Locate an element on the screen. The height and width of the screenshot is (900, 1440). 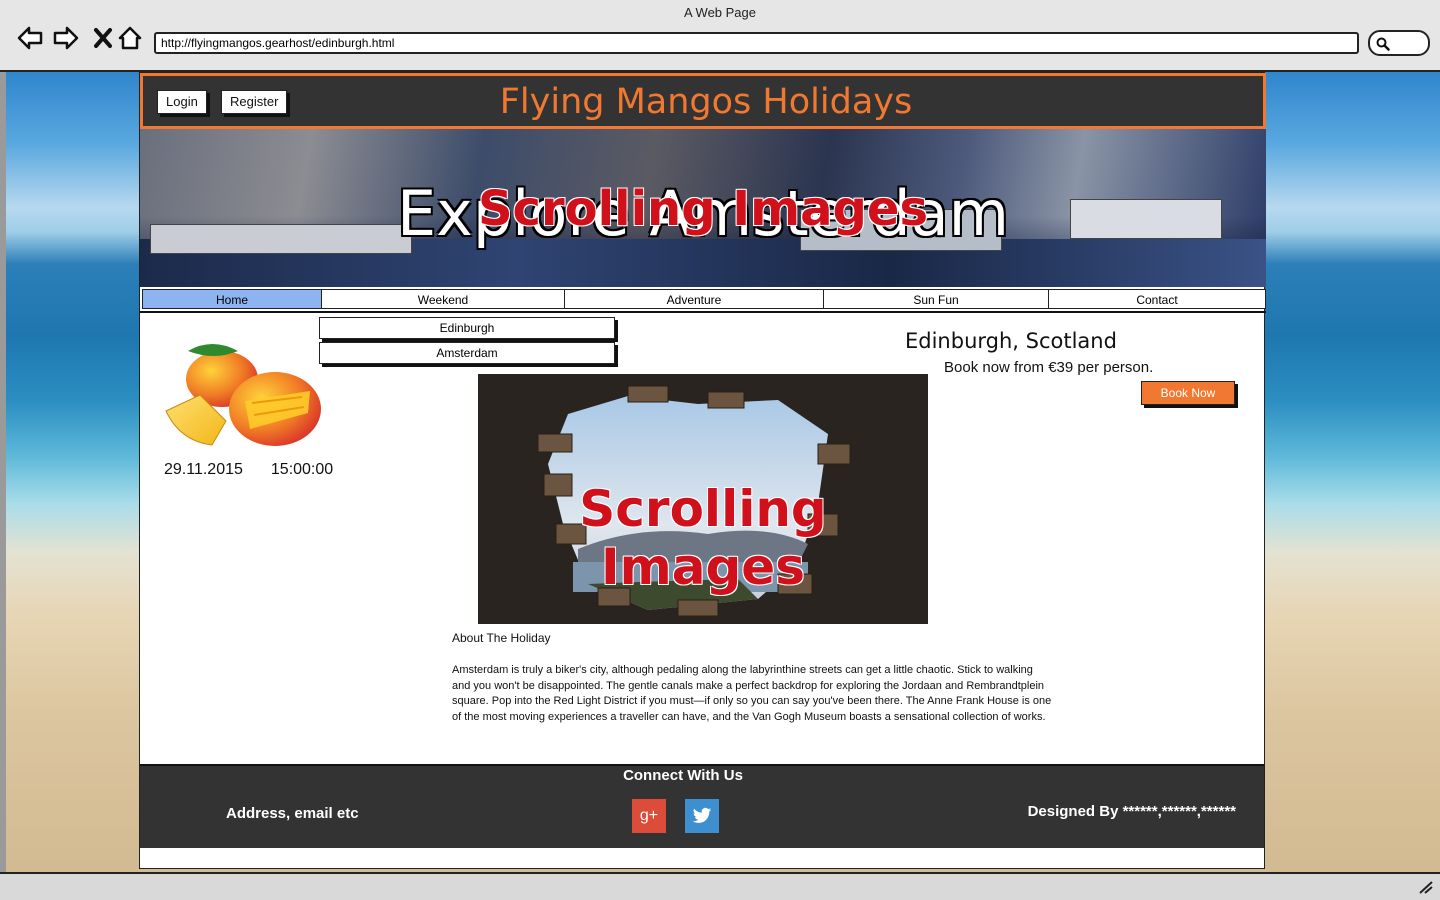
site-header: Login Register Flying Mangos Holidays is located at coordinates (703, 101).